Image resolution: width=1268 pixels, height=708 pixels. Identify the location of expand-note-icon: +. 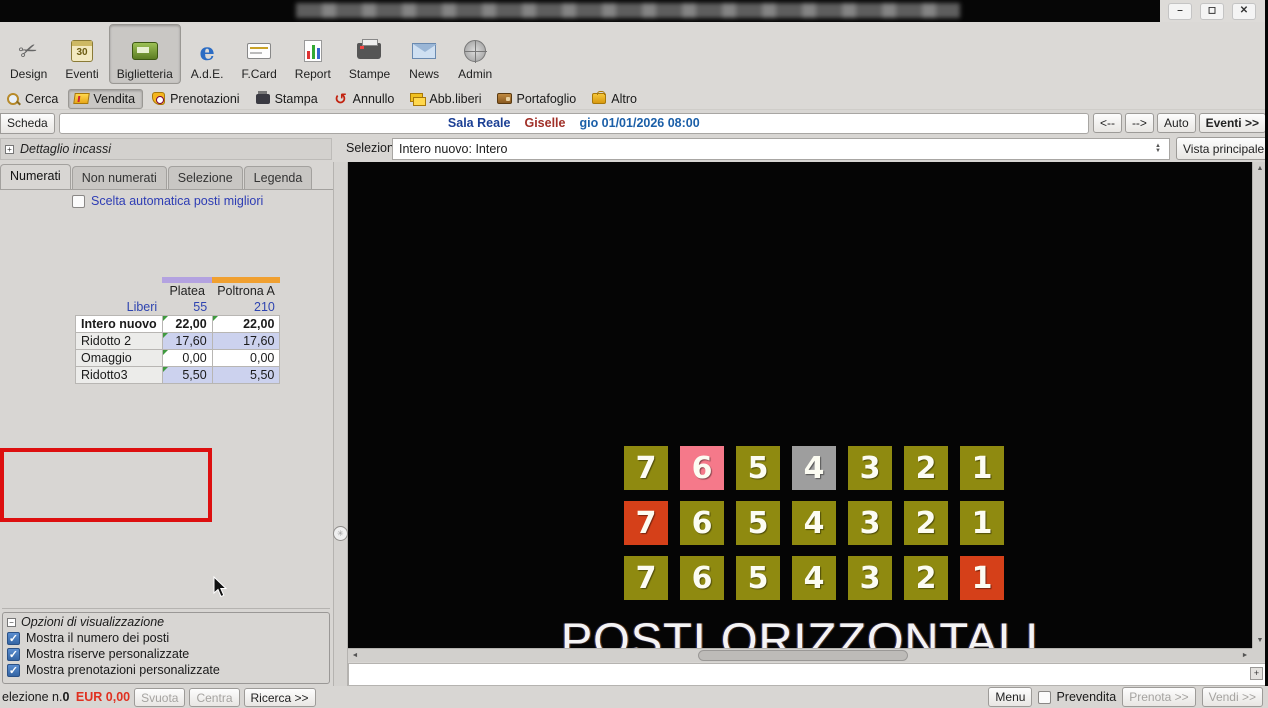
(1256, 673).